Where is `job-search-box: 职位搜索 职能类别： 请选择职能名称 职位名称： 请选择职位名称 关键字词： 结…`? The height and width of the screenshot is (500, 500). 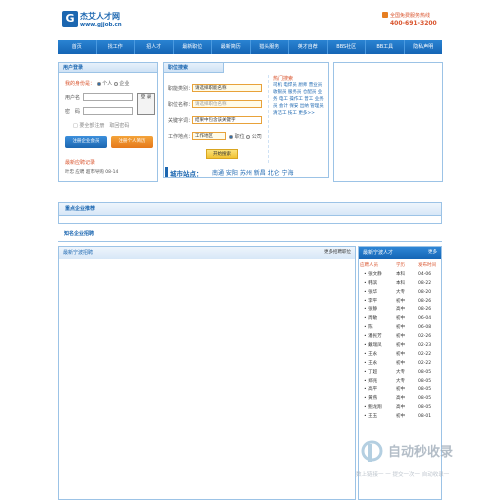
job-search-box: 职位搜索 职能类别： 请选择职能名称 职位名称： 请选择职位名称 关键字词： 结… is located at coordinates (246, 120).